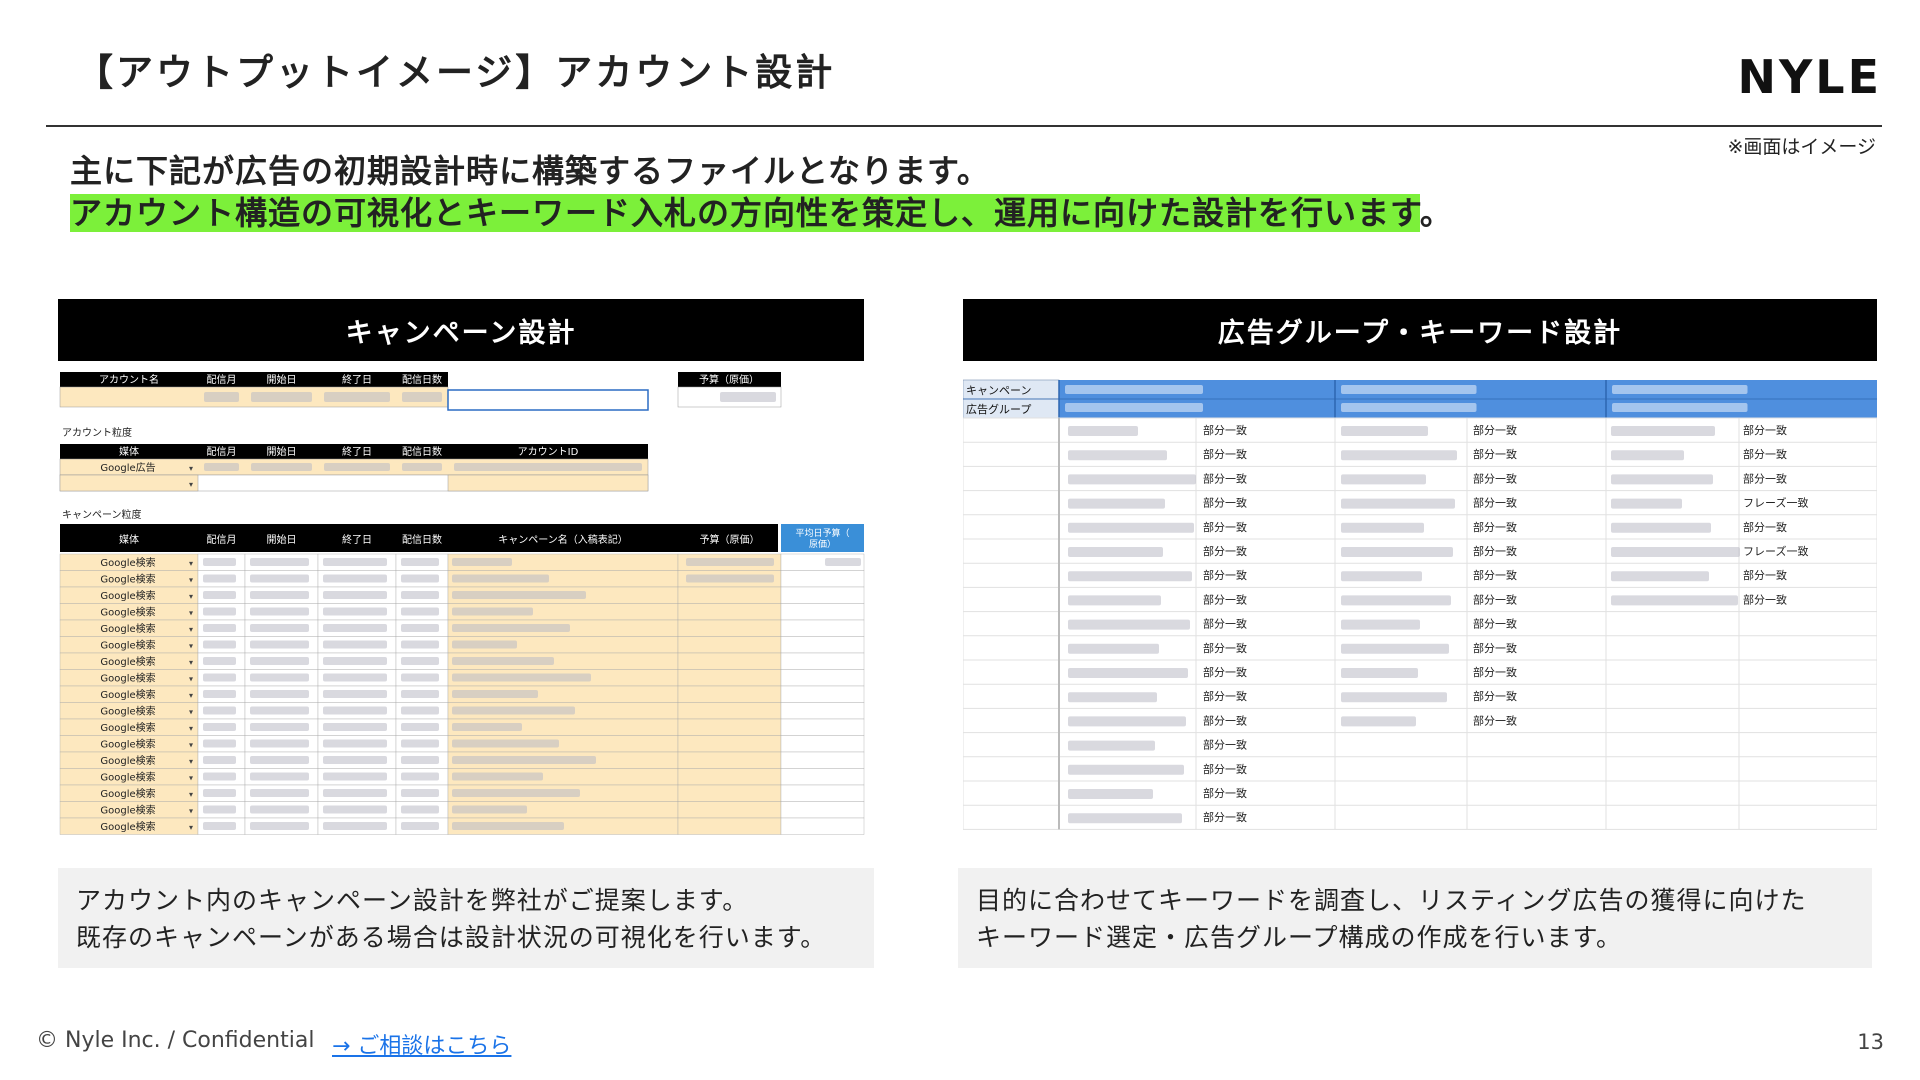 This screenshot has height=1080, width=1920. Describe the element at coordinates (421, 1044) in the screenshot. I see `consultation-link: → ご相談はこちら` at that location.